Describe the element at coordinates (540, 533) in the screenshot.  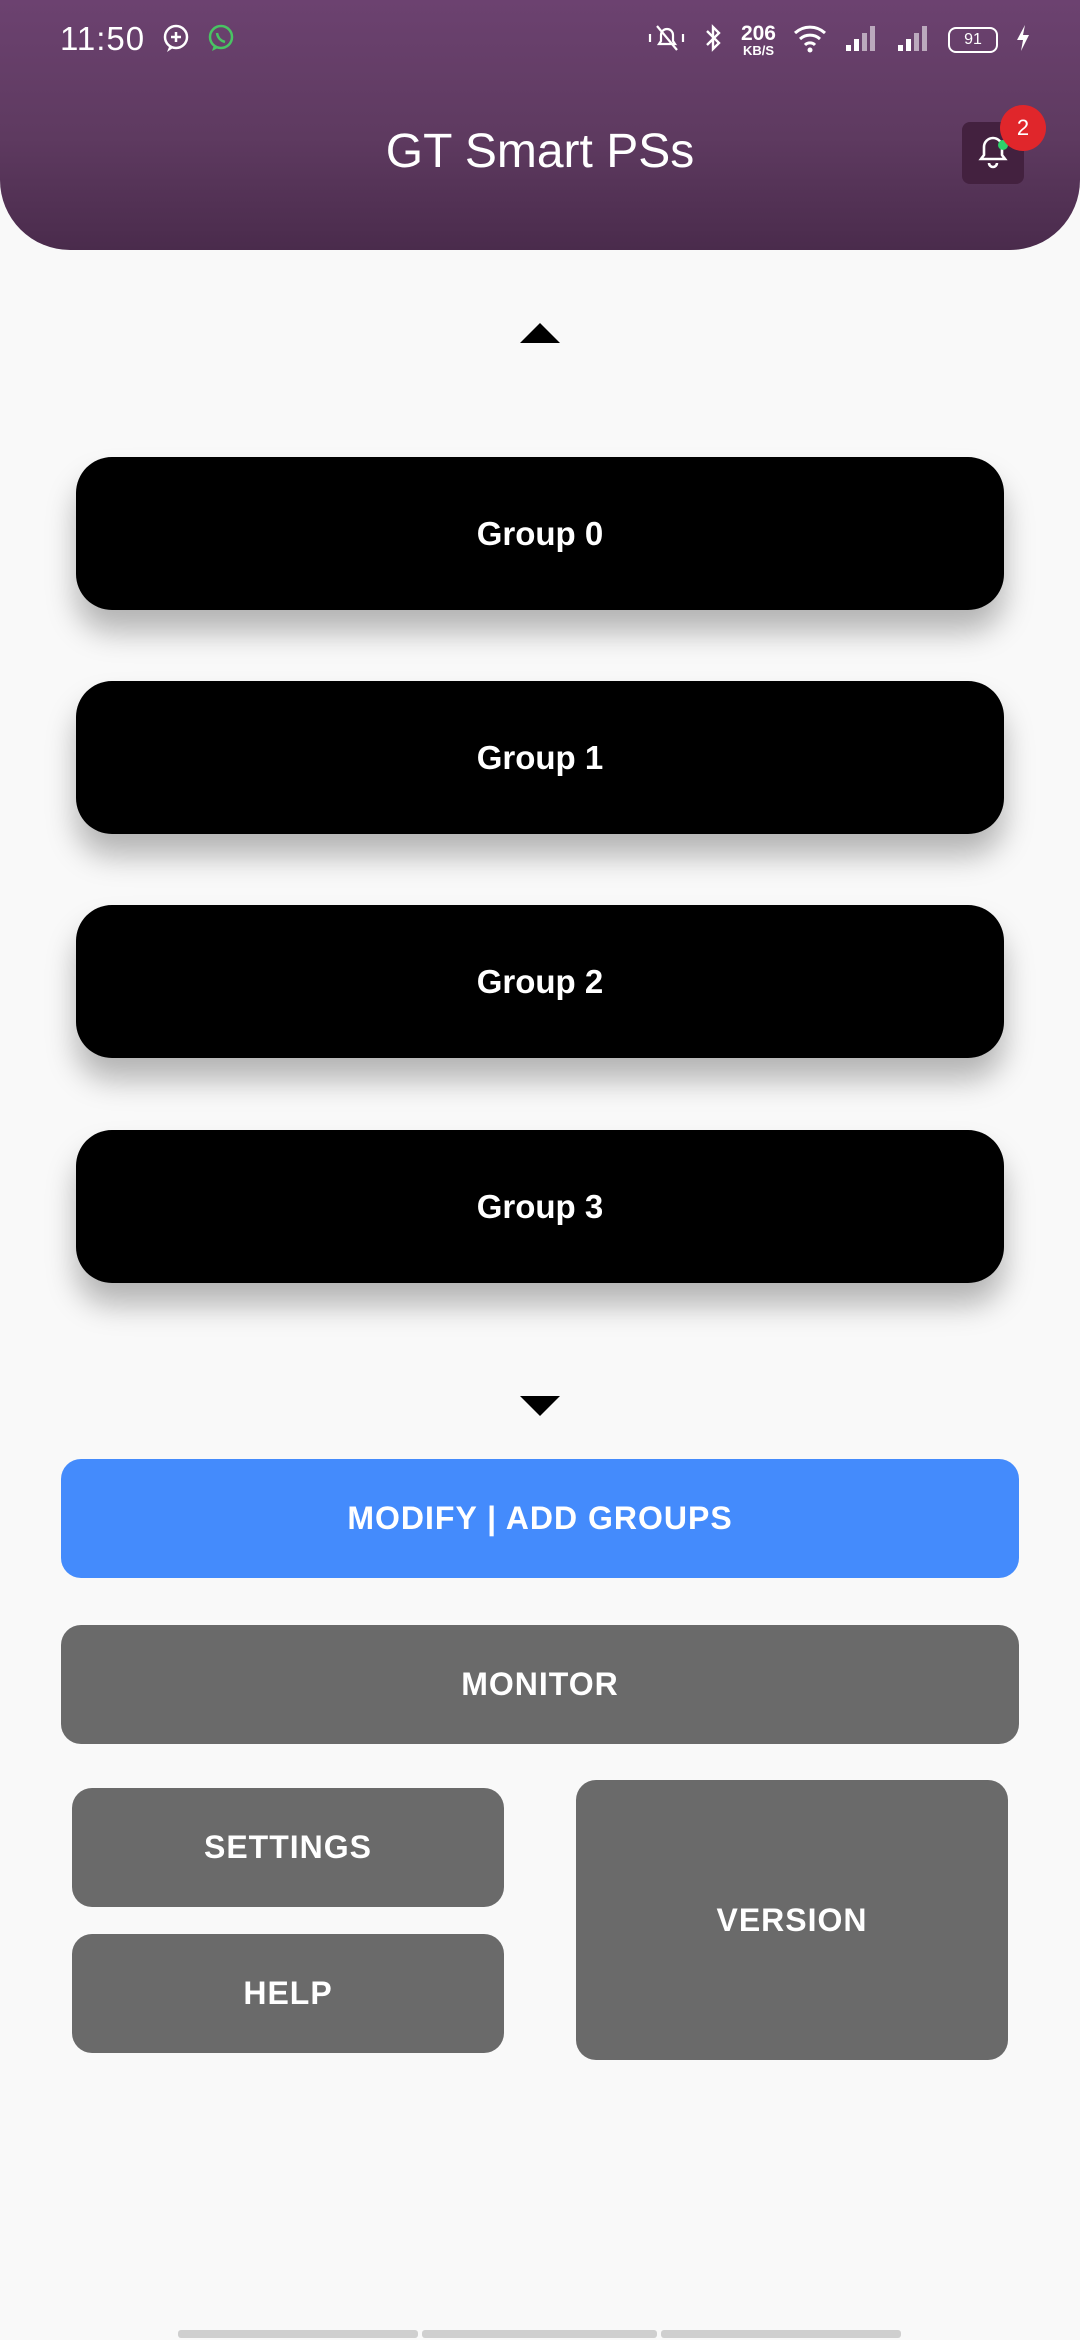
I see `group-button: Group 0` at that location.